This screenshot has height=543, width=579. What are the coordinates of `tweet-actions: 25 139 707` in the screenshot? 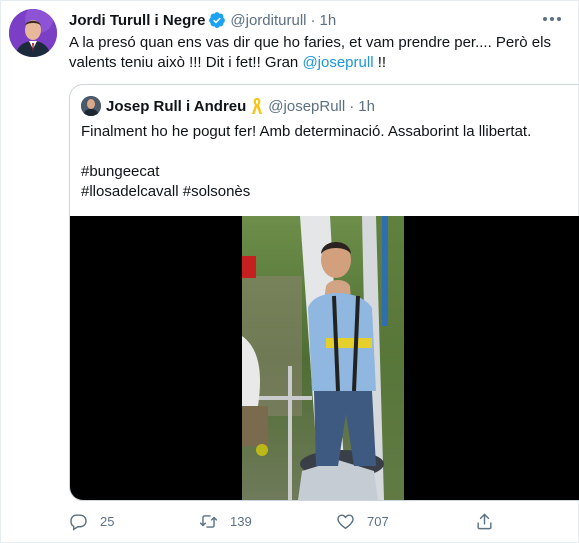 It's located at (319, 521).